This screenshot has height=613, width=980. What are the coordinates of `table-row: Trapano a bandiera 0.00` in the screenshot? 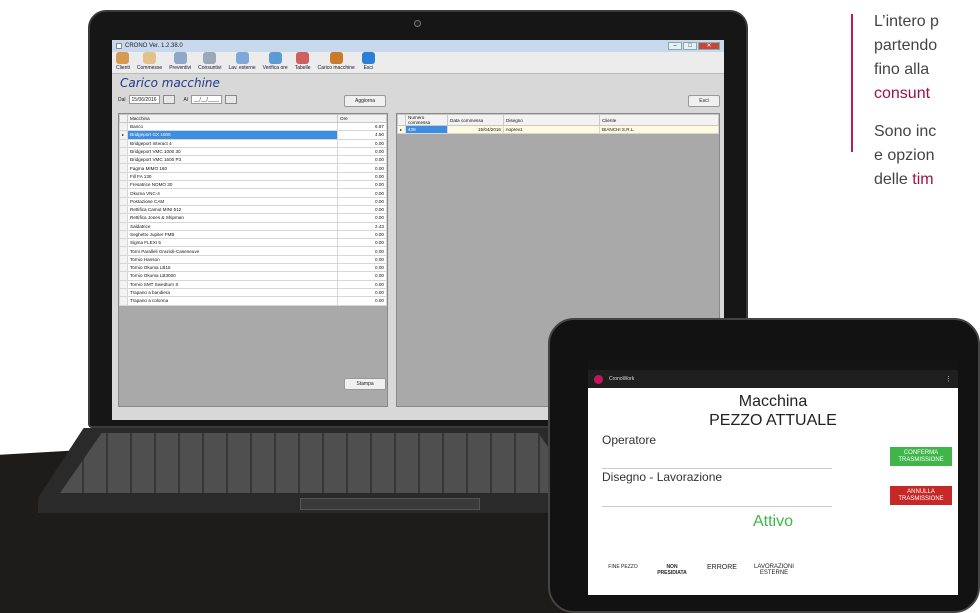 It's located at (253, 292).